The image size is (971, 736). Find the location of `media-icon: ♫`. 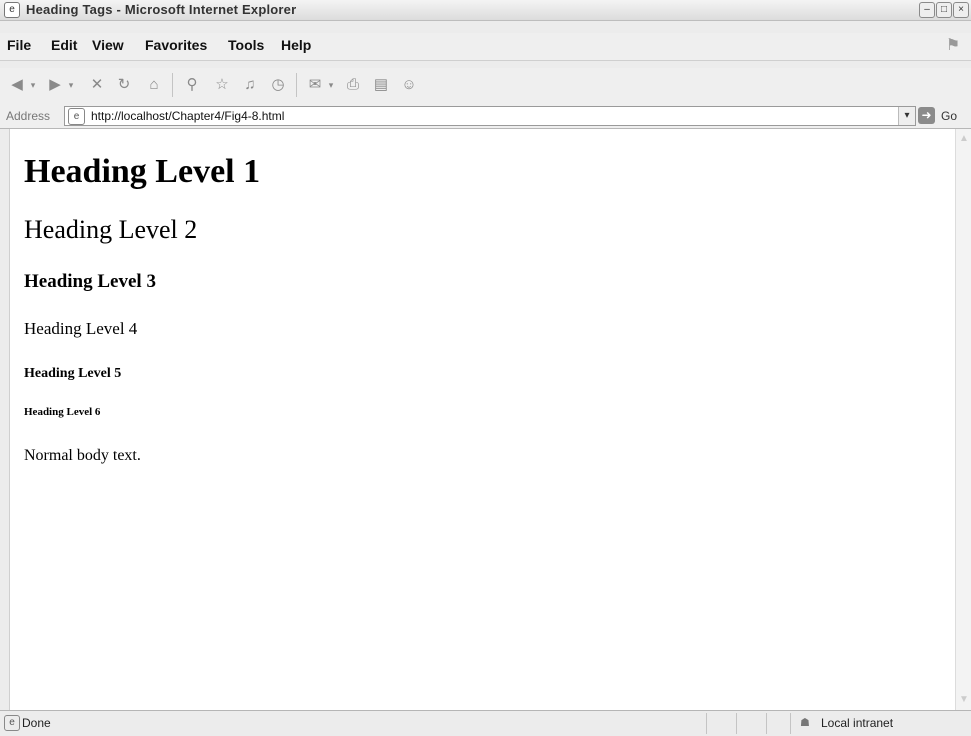

media-icon: ♫ is located at coordinates (250, 85).